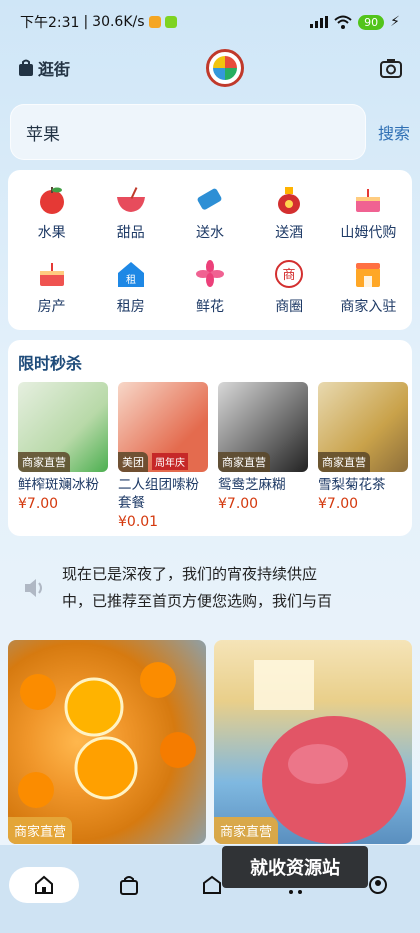  Describe the element at coordinates (295, 867) in the screenshot. I see `watermark: 就收资源站` at that location.